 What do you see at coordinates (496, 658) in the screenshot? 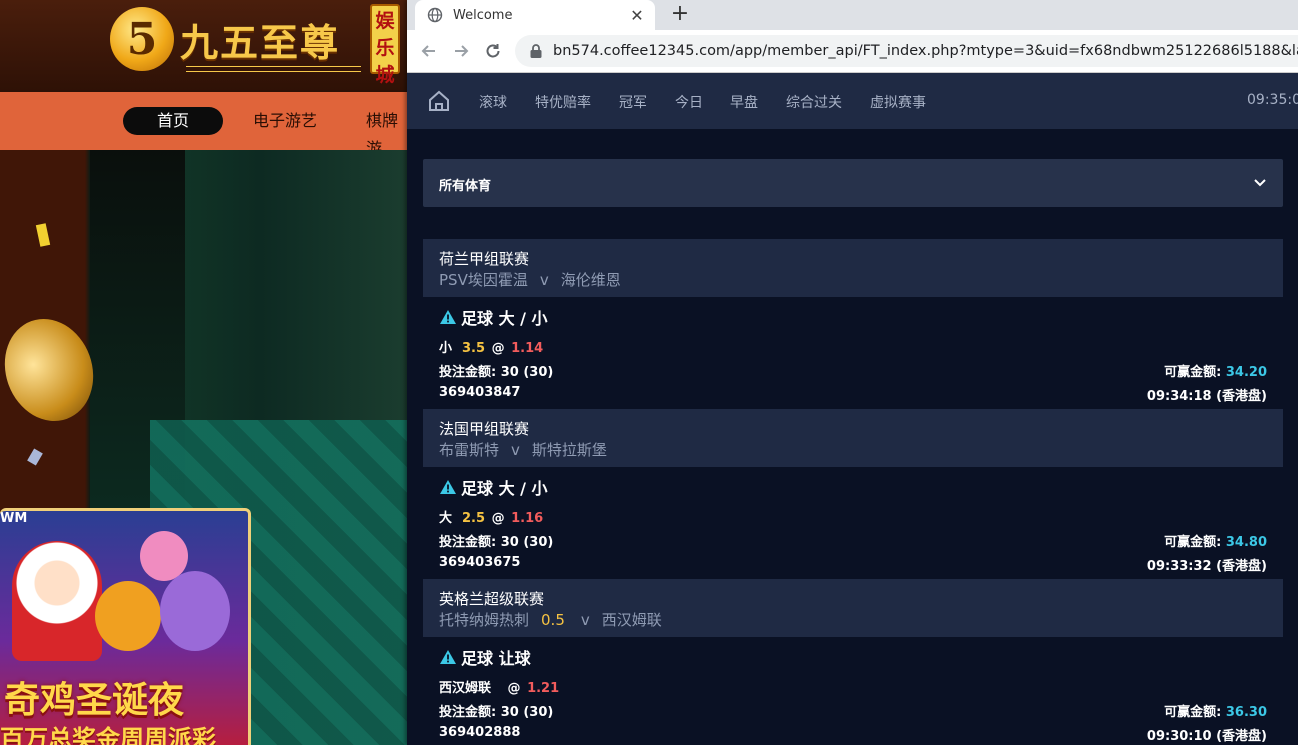
I see `bet-type-label: 足球 让球` at bounding box center [496, 658].